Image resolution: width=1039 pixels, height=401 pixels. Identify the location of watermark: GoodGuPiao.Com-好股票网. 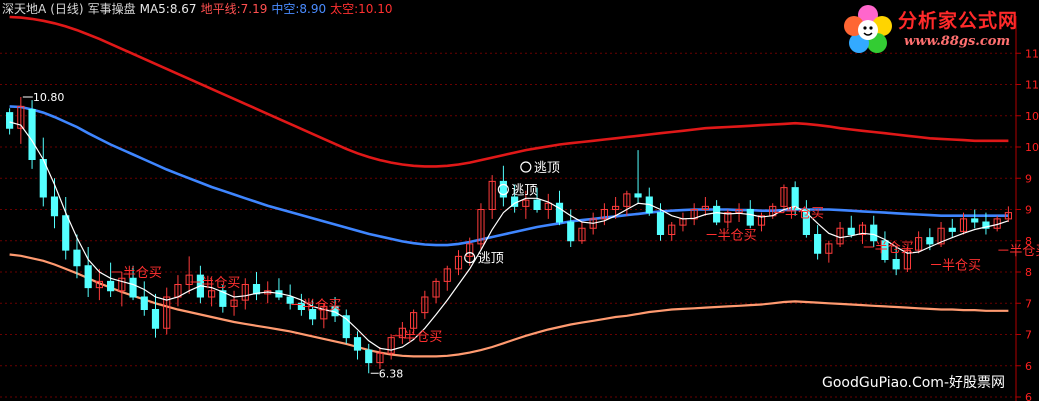
(913, 383).